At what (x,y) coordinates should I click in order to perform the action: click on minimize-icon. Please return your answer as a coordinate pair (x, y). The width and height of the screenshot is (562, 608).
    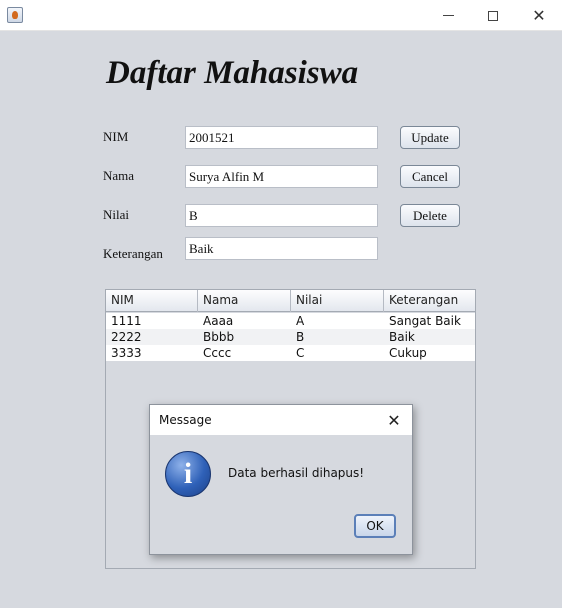
    Looking at the image, I should click on (448, 15).